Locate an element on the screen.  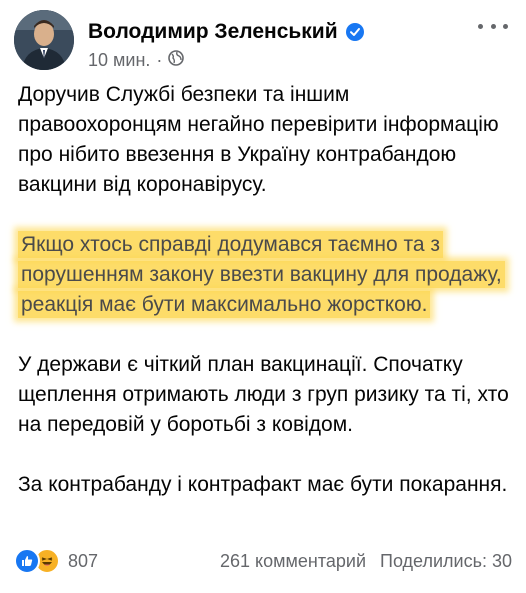
post-time: 10 мин. is located at coordinates (119, 60).